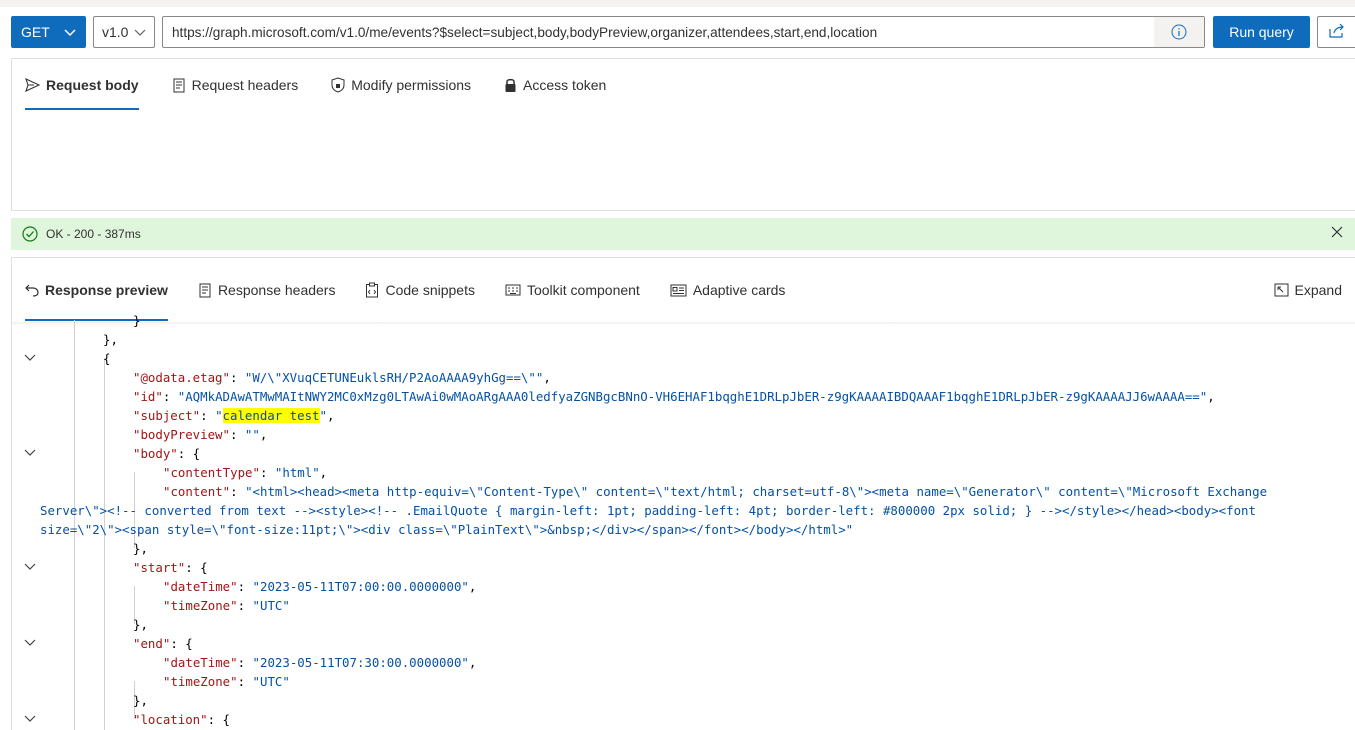 Image resolution: width=1355 pixels, height=730 pixels. I want to click on tab-response-preview: Response preview, so click(96, 290).